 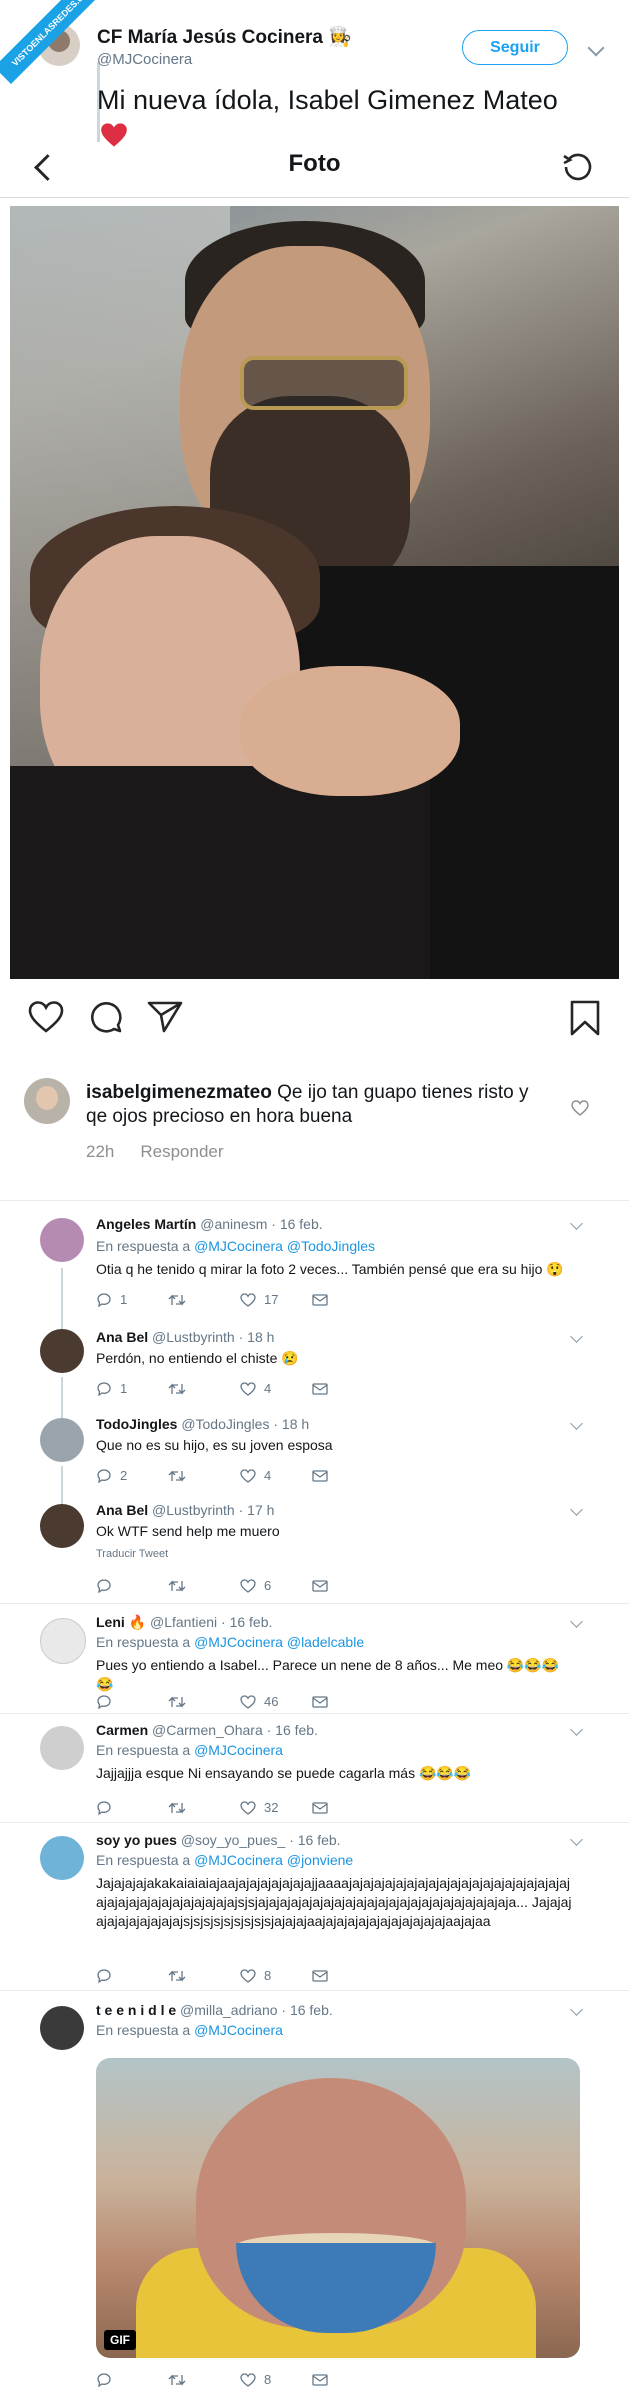 I want to click on gif-image, so click(x=338, y=2208).